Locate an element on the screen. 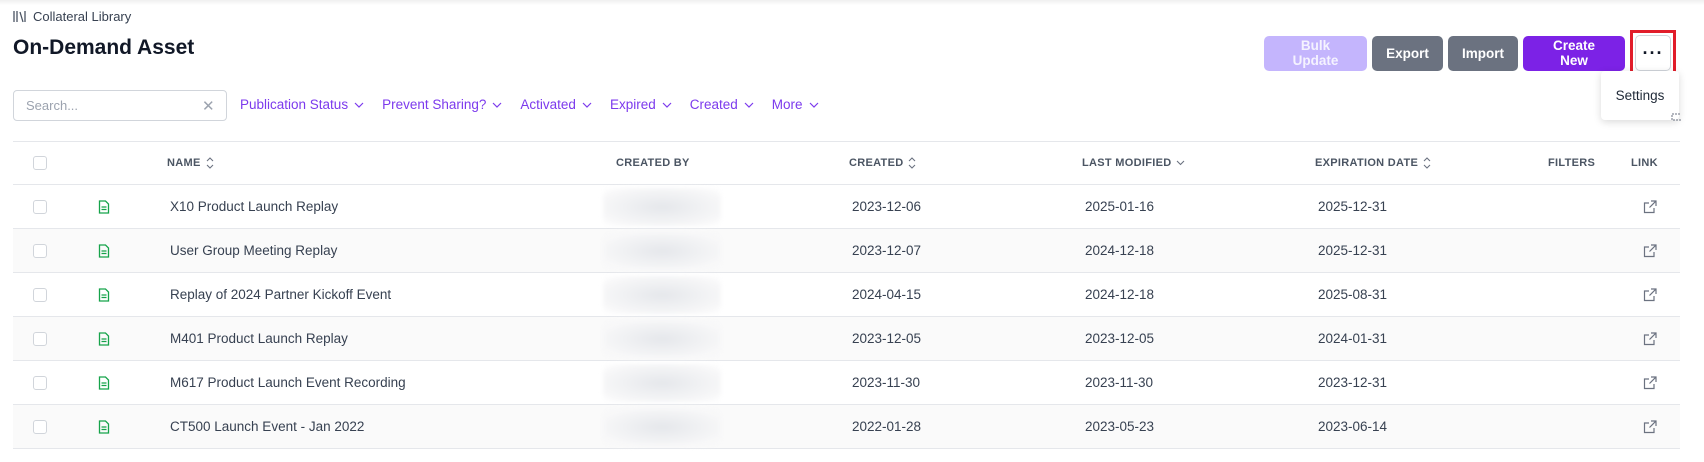  expiration-date: 2025-12-31 is located at coordinates (1353, 206).